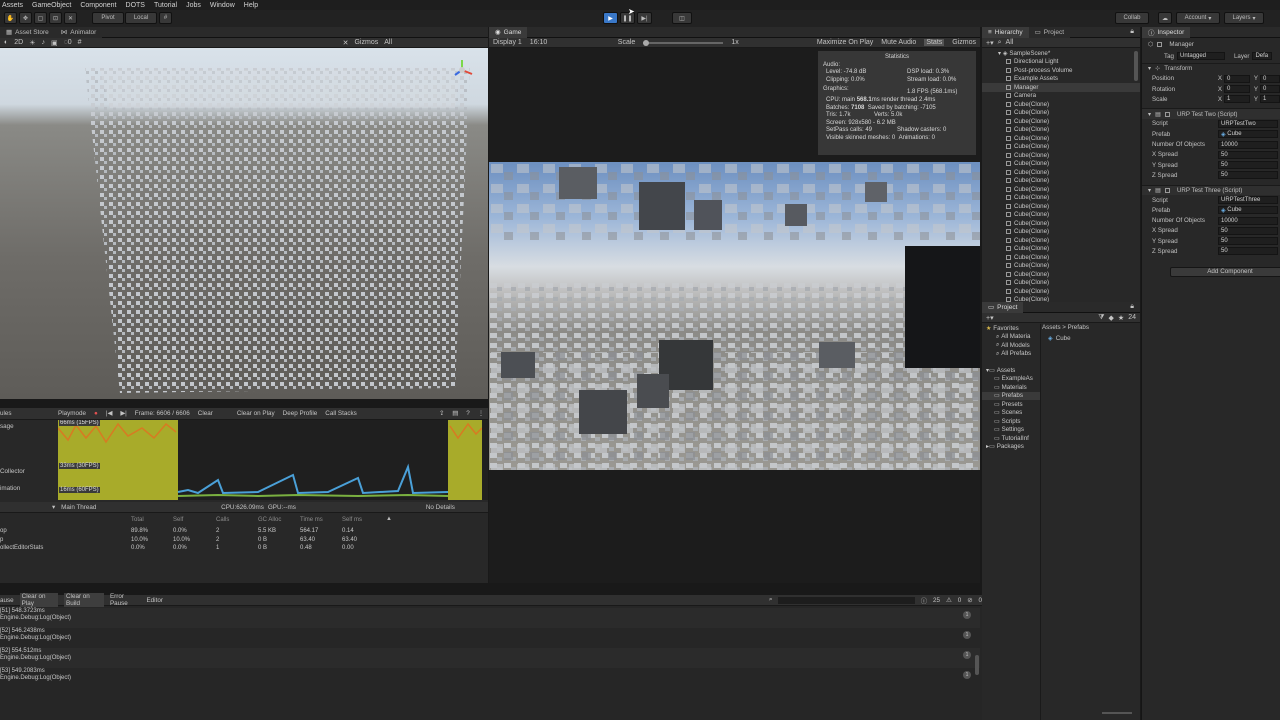  I want to click on hierarchy-search-input: All, so click(1010, 42).